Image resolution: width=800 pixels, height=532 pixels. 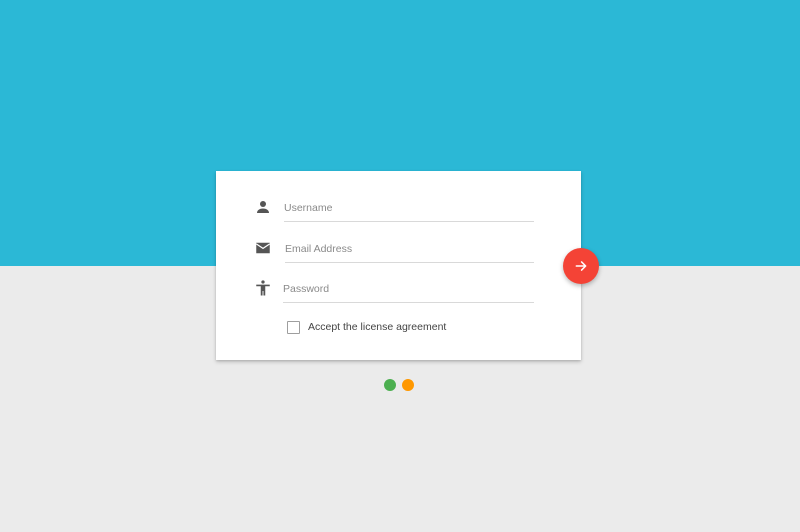 I want to click on username-row, so click(x=394, y=209).